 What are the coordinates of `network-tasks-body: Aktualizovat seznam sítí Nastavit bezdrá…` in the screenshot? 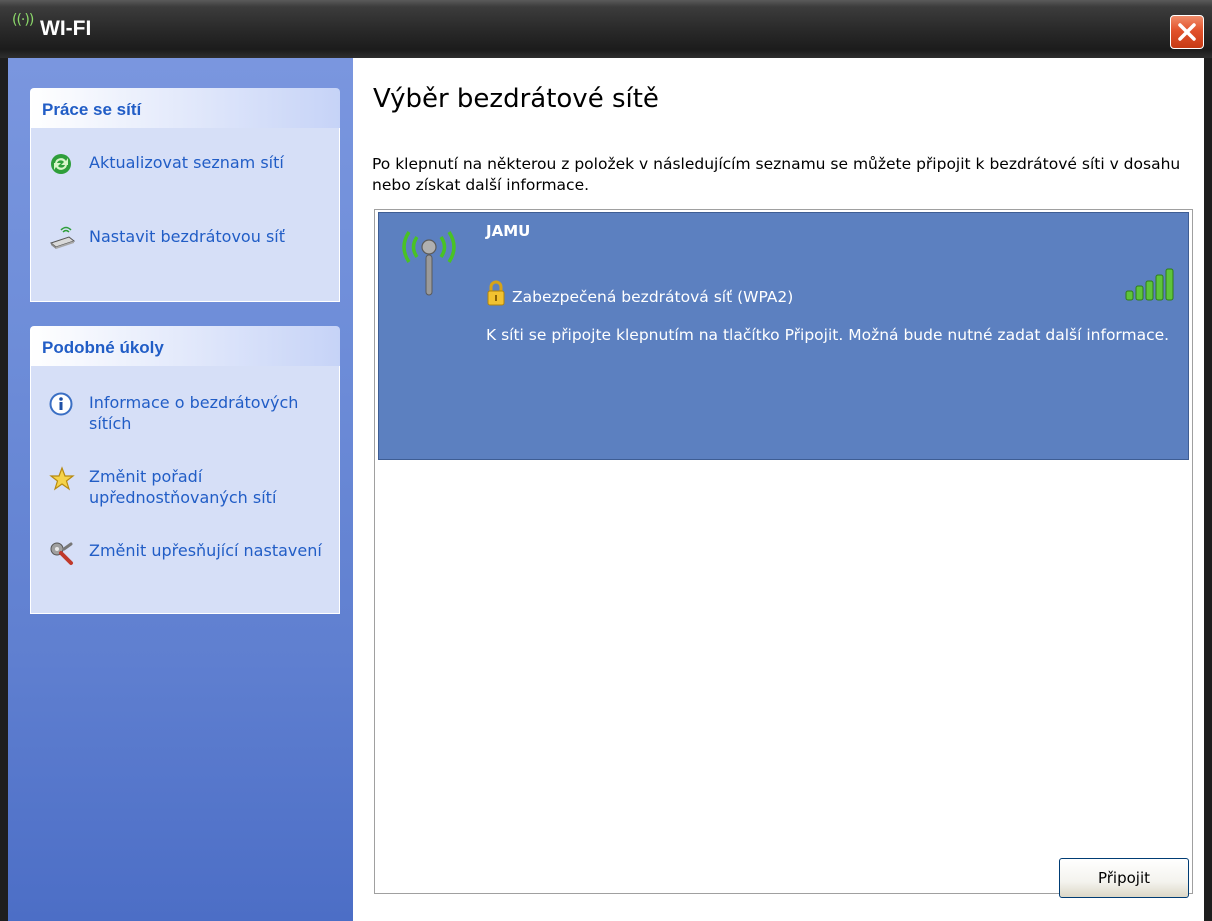 It's located at (185, 215).